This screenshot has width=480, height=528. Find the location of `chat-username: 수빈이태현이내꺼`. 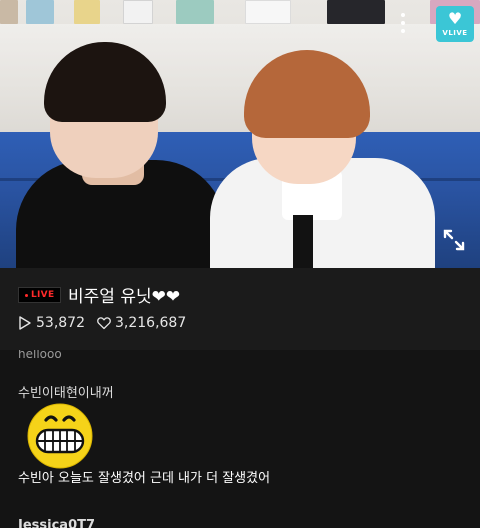

chat-username: 수빈이태현이내꺼 is located at coordinates (66, 391).